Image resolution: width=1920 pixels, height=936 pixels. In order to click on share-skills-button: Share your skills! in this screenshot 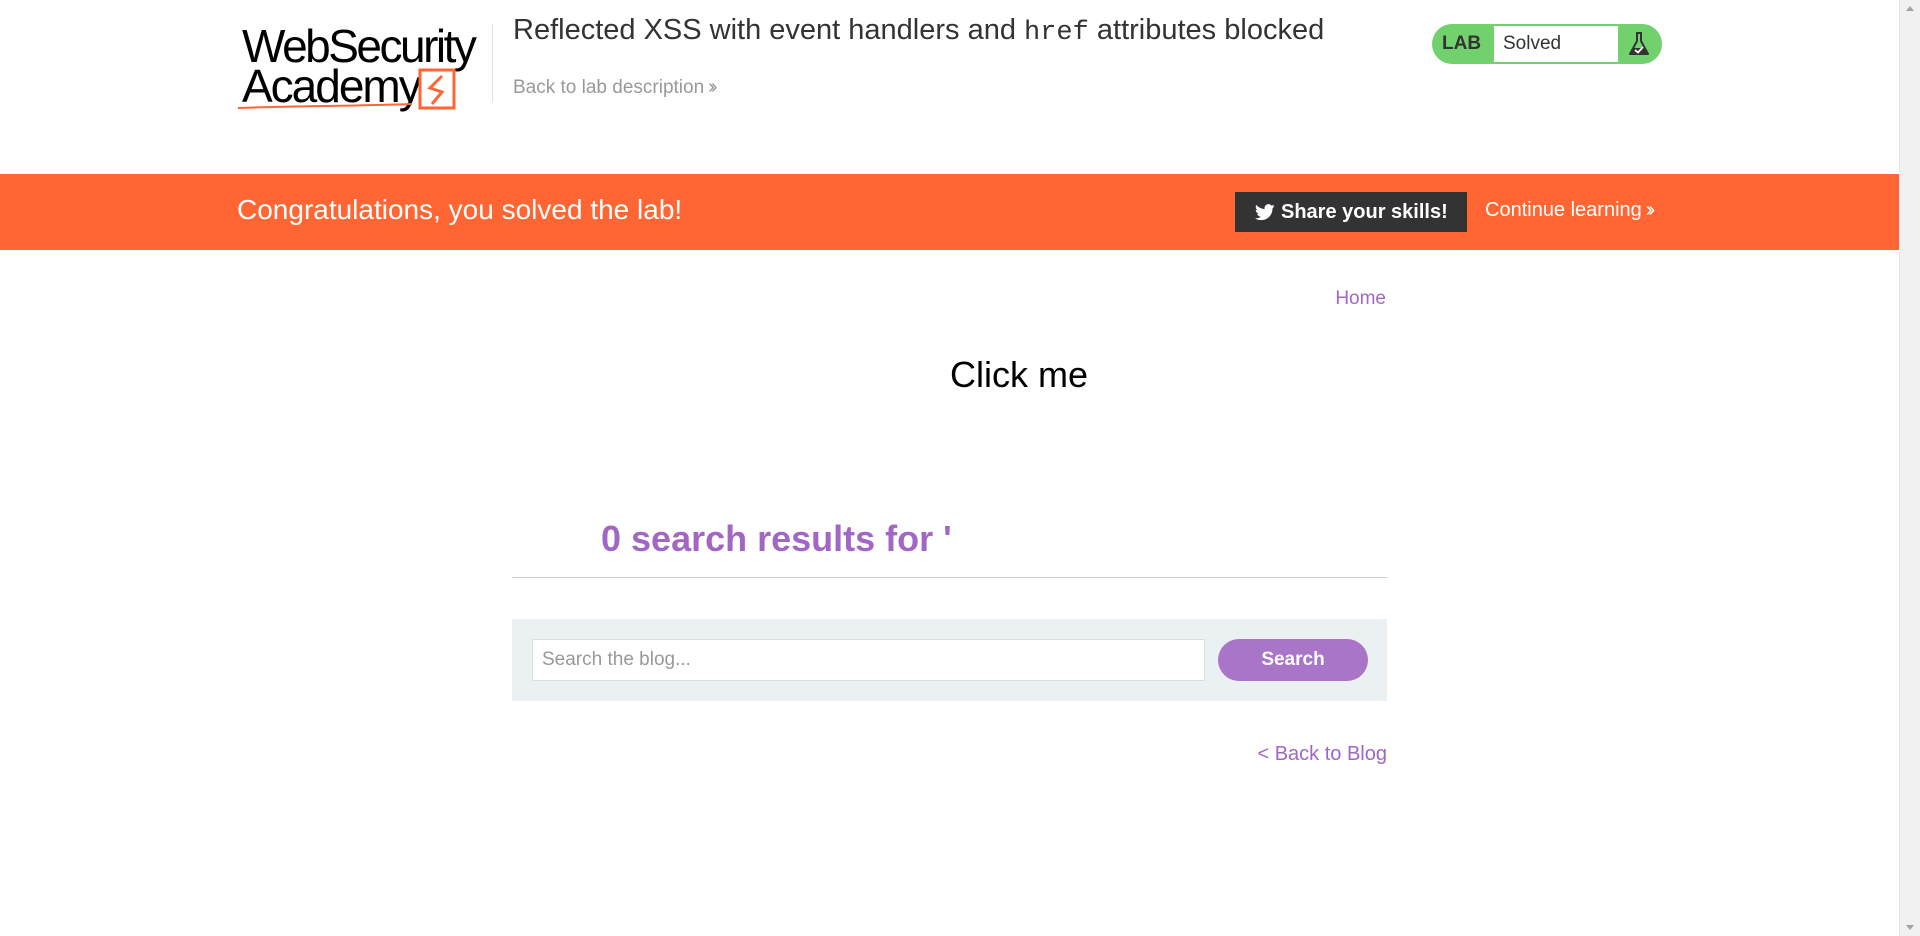, I will do `click(1351, 212)`.